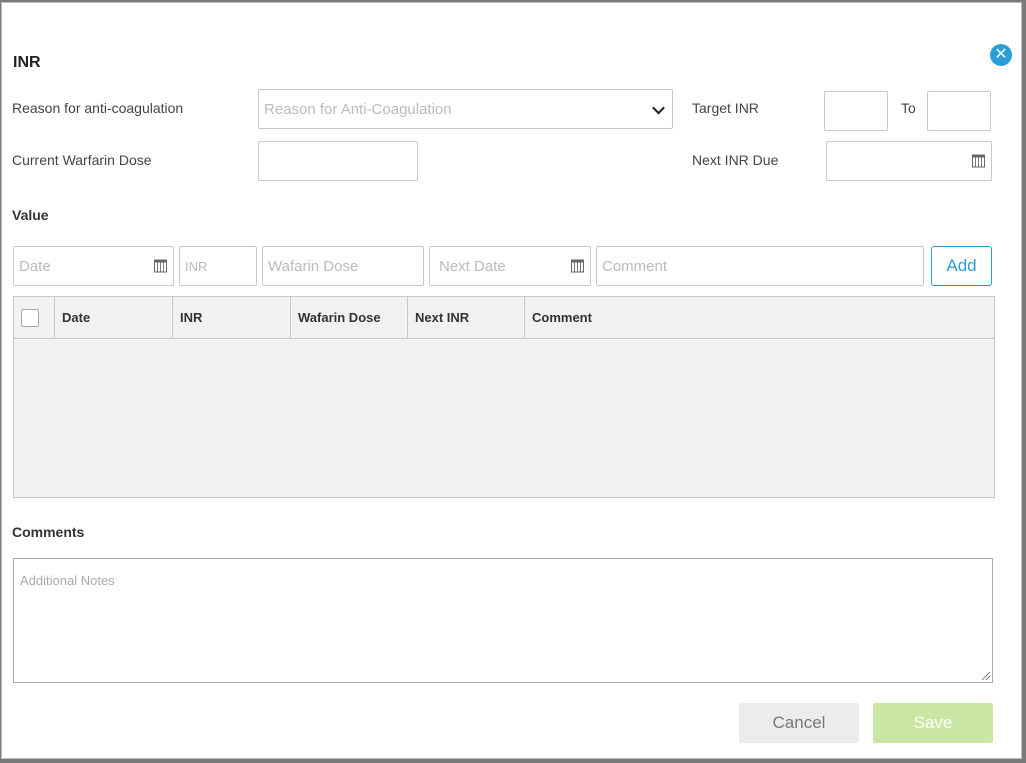 This screenshot has width=1026, height=763. I want to click on column-header-inr: INR, so click(232, 317).